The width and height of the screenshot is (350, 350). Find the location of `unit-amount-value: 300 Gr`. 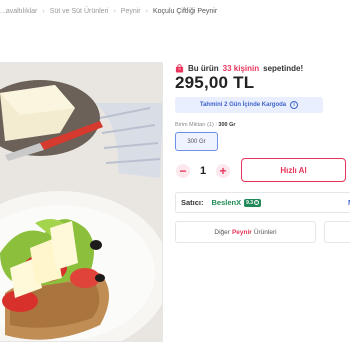

unit-amount-value: 300 Gr is located at coordinates (227, 125).